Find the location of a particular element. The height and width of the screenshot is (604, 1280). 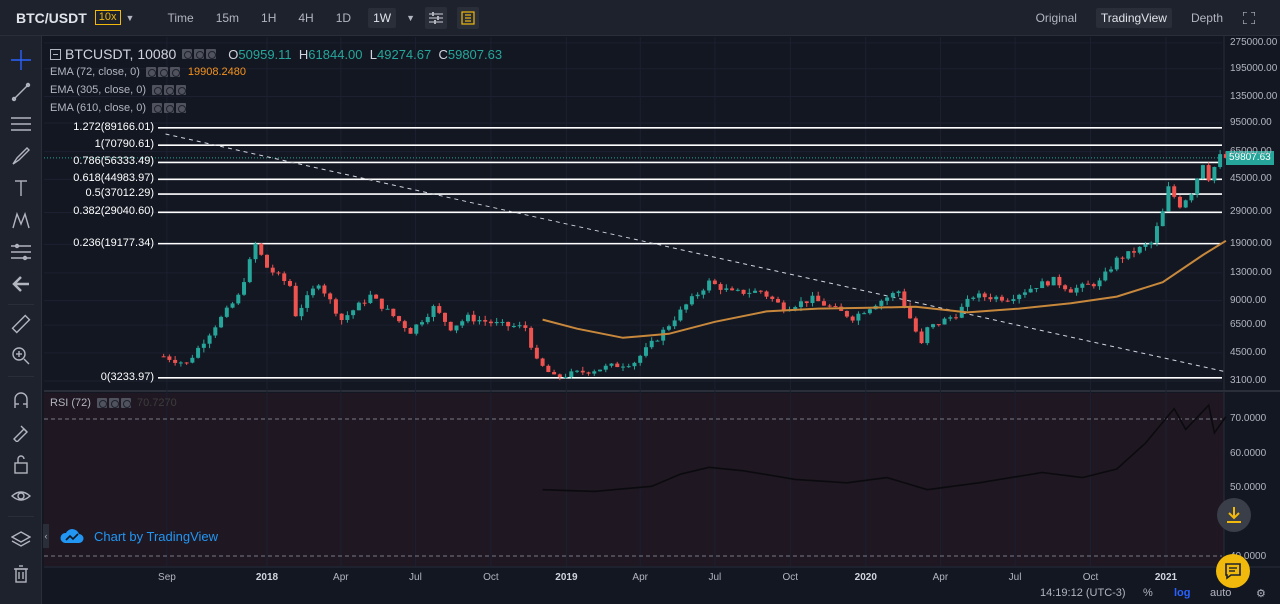

pattern-icon is located at coordinates (21, 220).